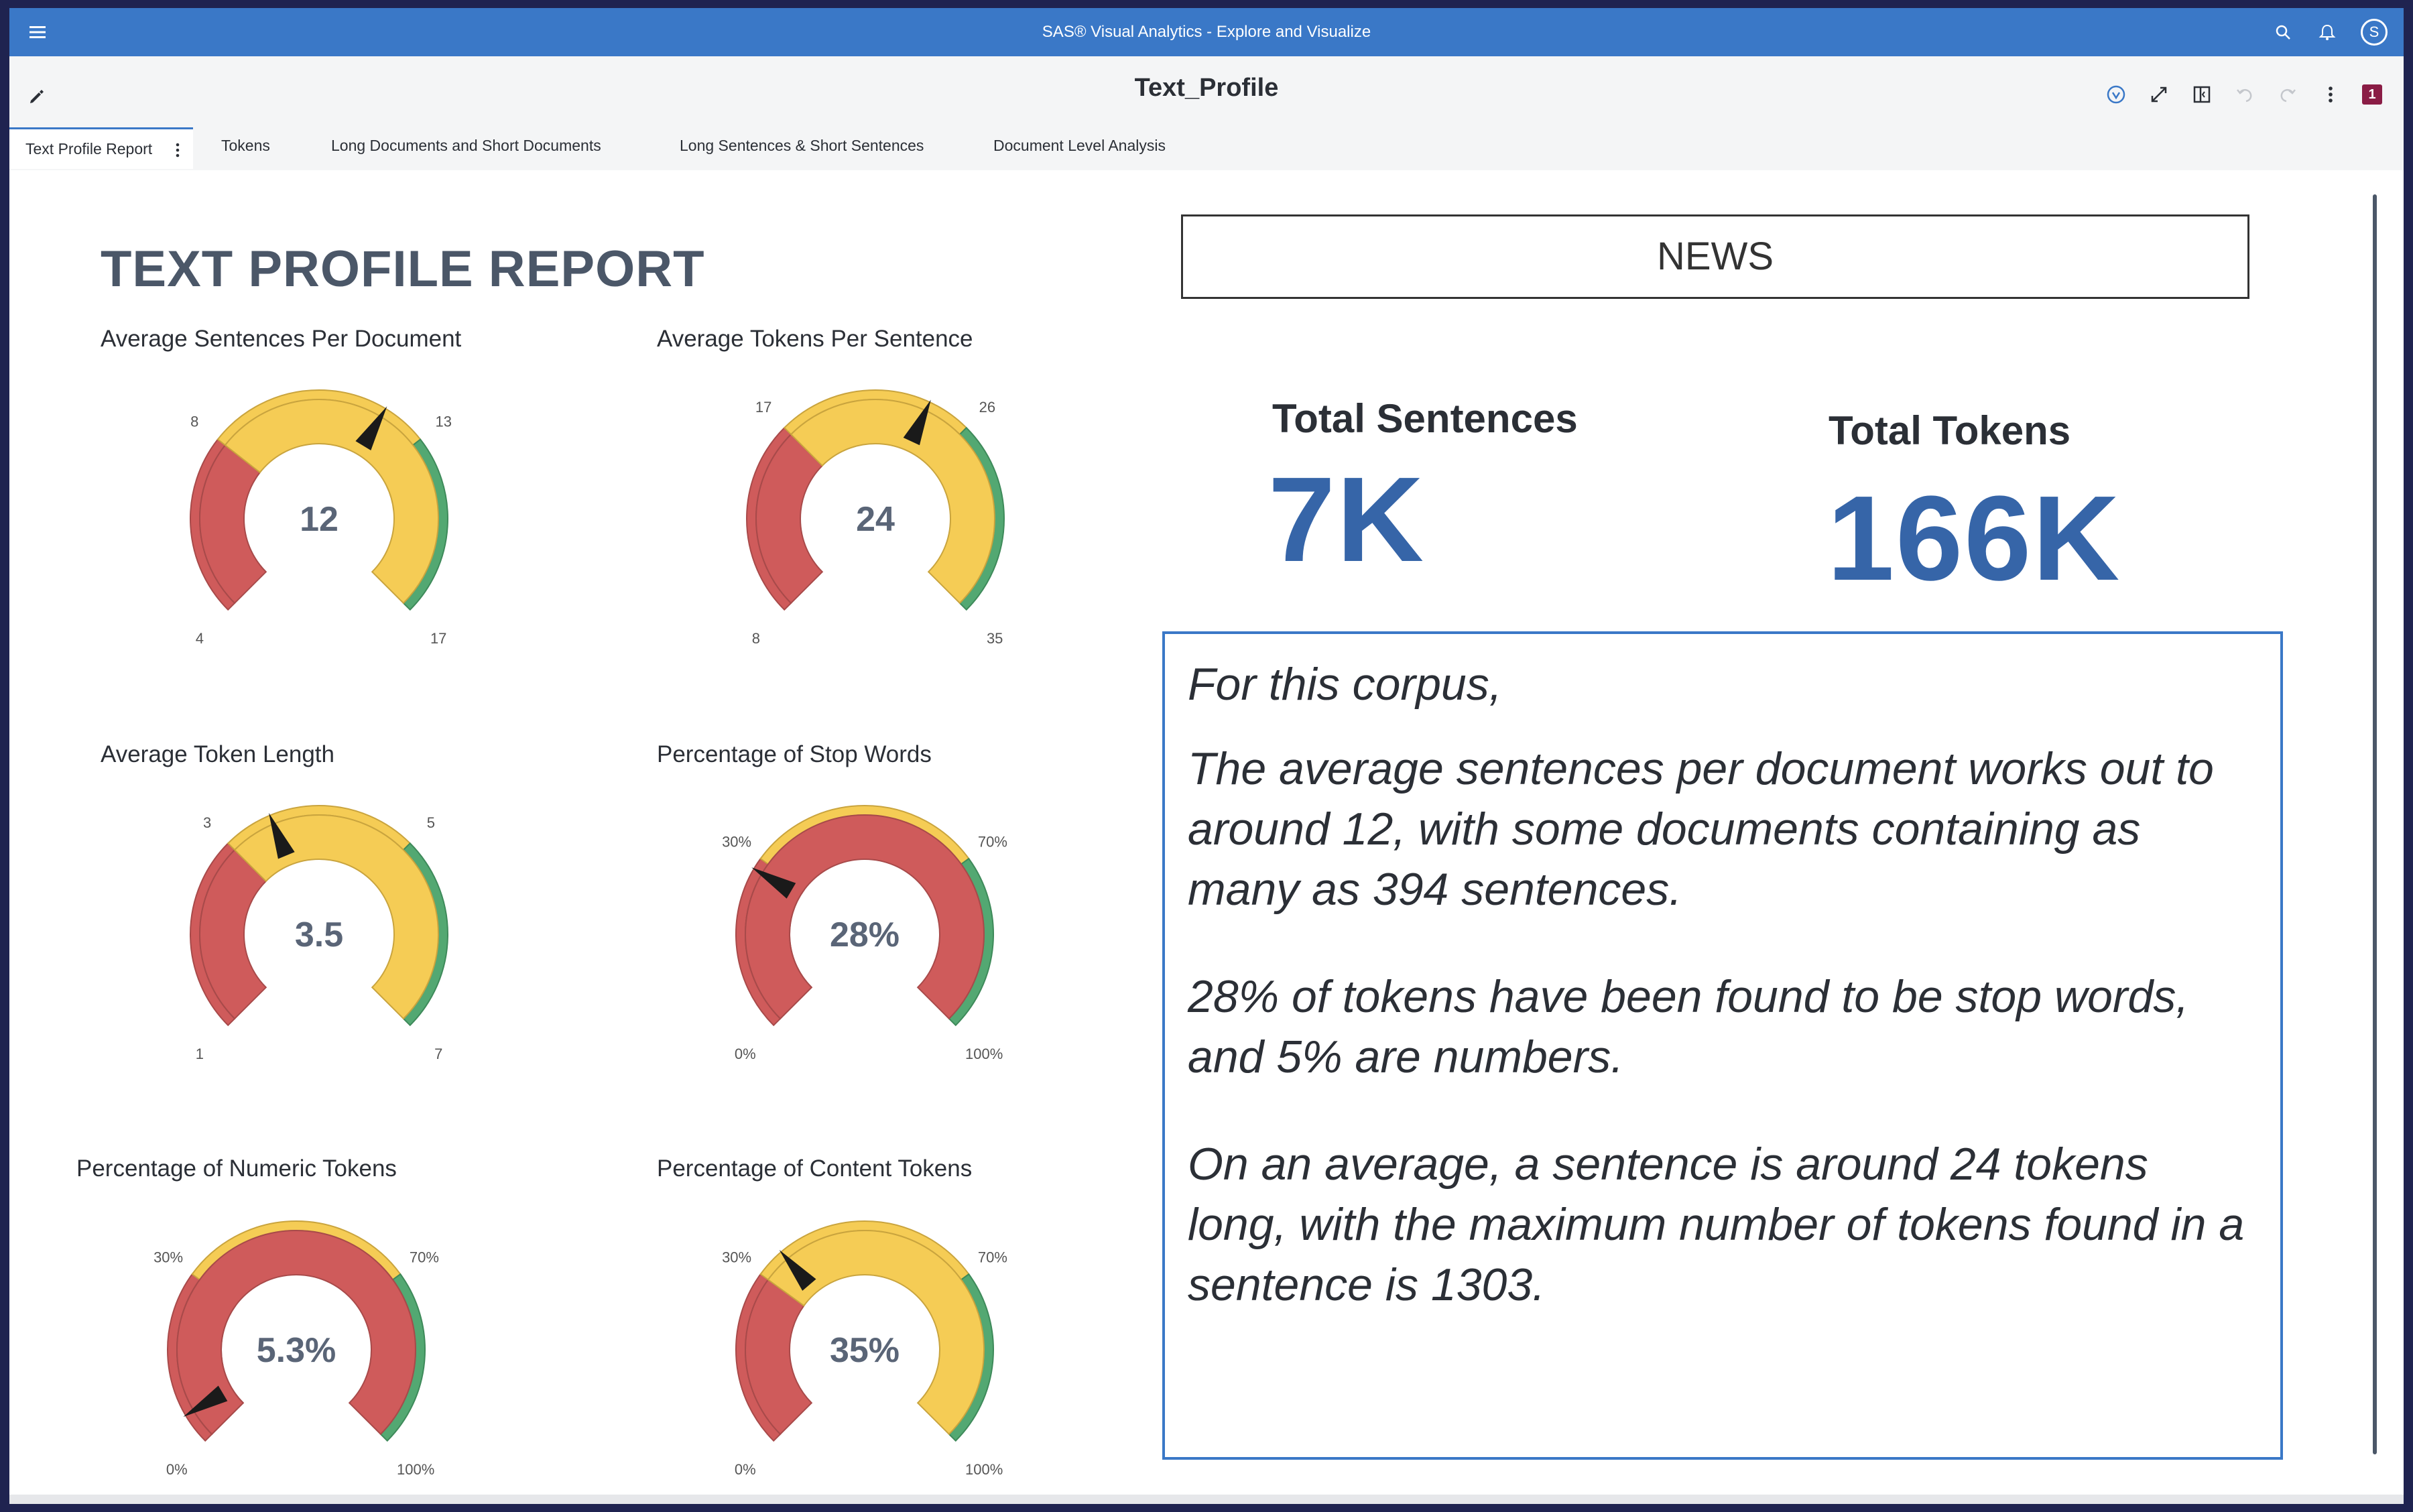  I want to click on gauge-threshold-low-label: 3, so click(207, 822).